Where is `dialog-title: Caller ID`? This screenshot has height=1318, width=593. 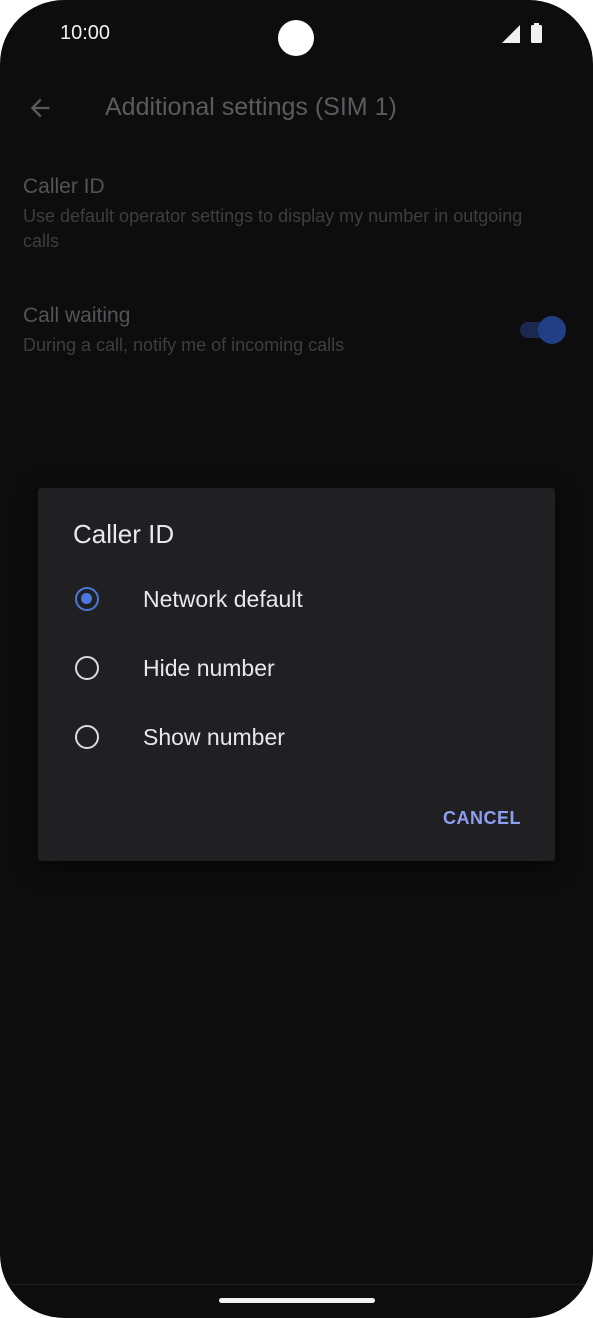
dialog-title: Caller ID is located at coordinates (124, 534).